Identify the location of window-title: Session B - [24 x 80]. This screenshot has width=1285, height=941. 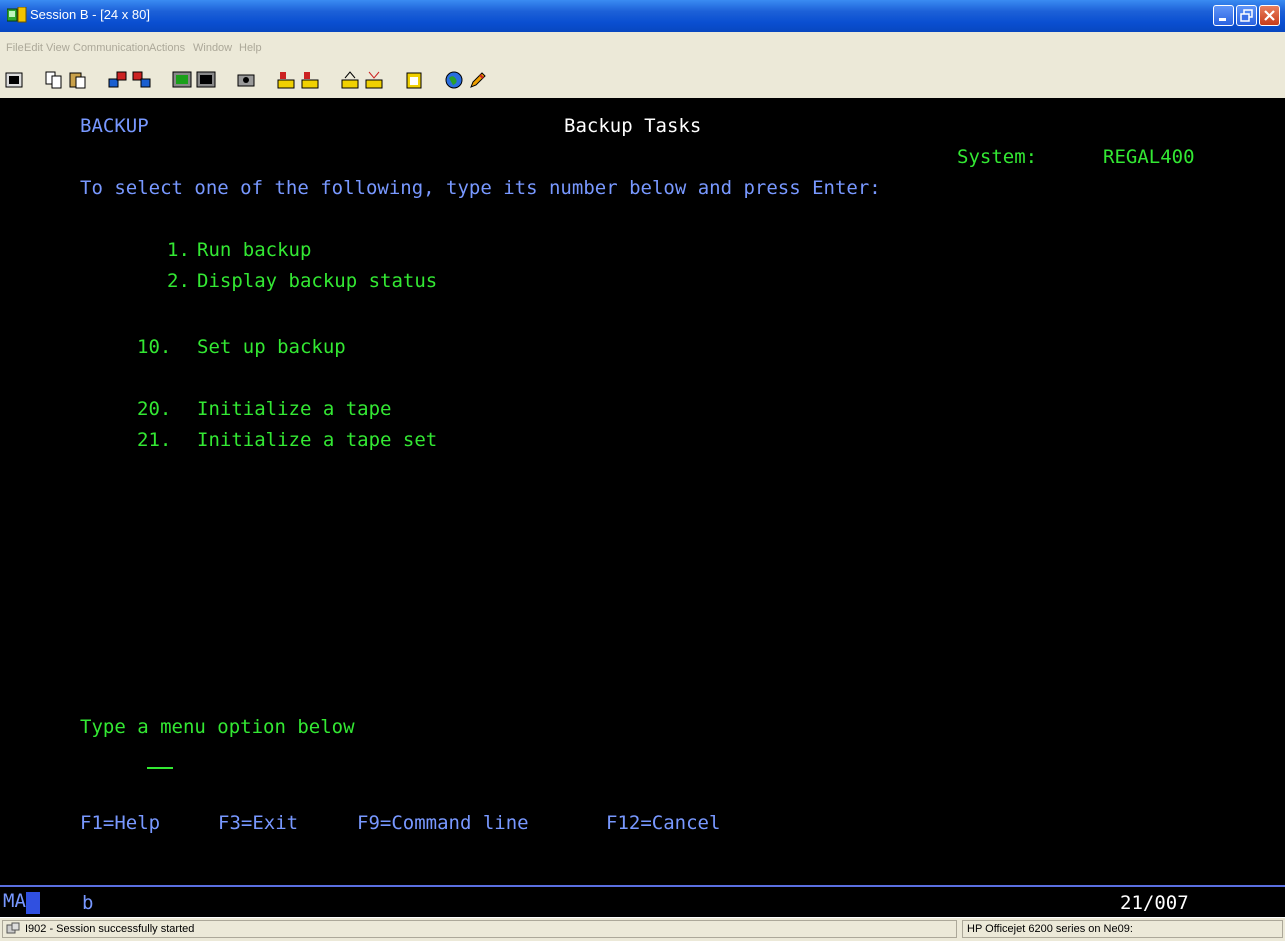
(90, 14).